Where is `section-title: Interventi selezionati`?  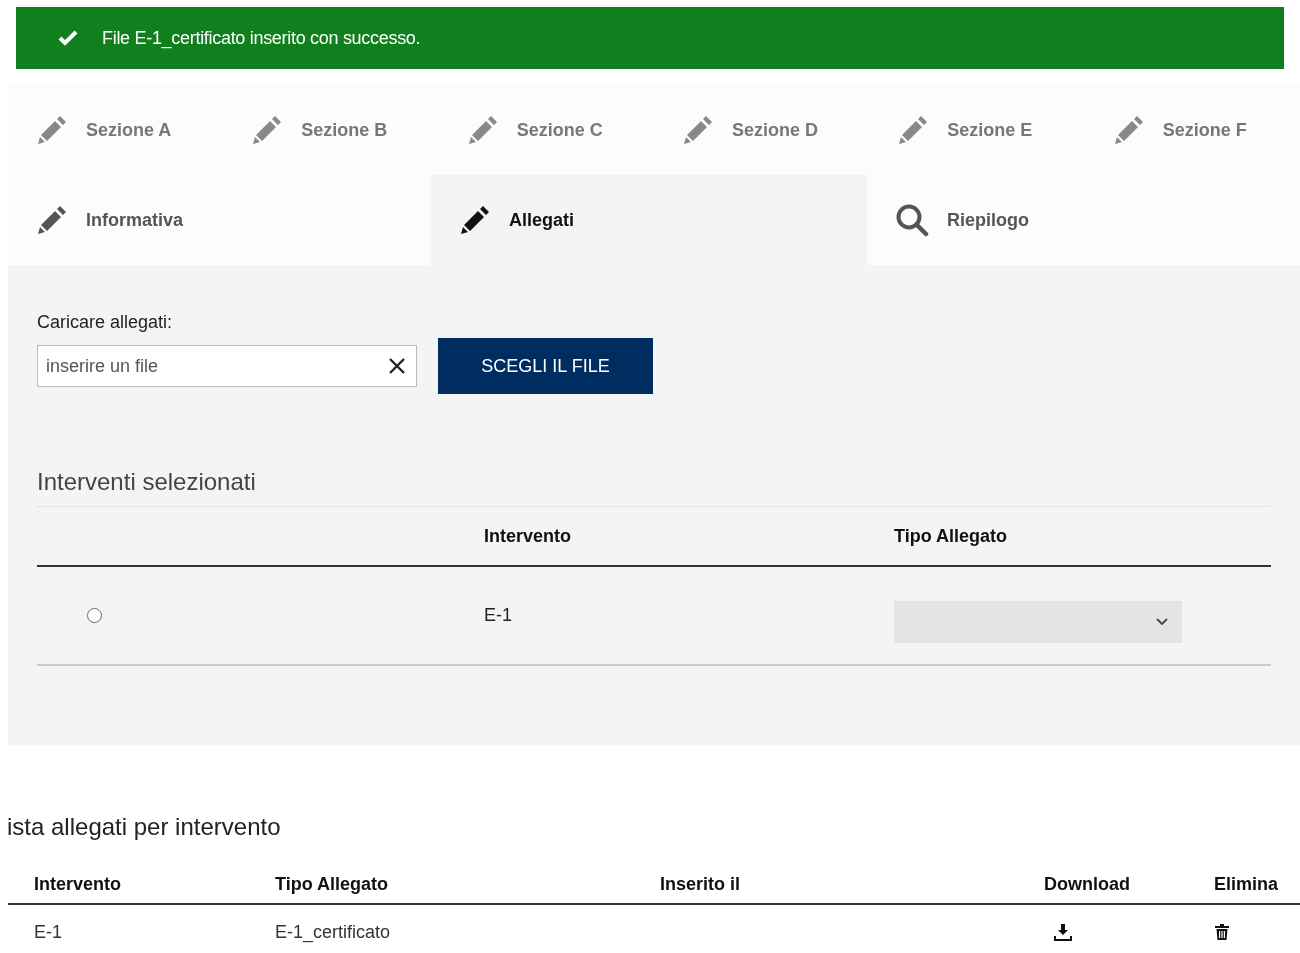 section-title: Interventi selezionati is located at coordinates (654, 485).